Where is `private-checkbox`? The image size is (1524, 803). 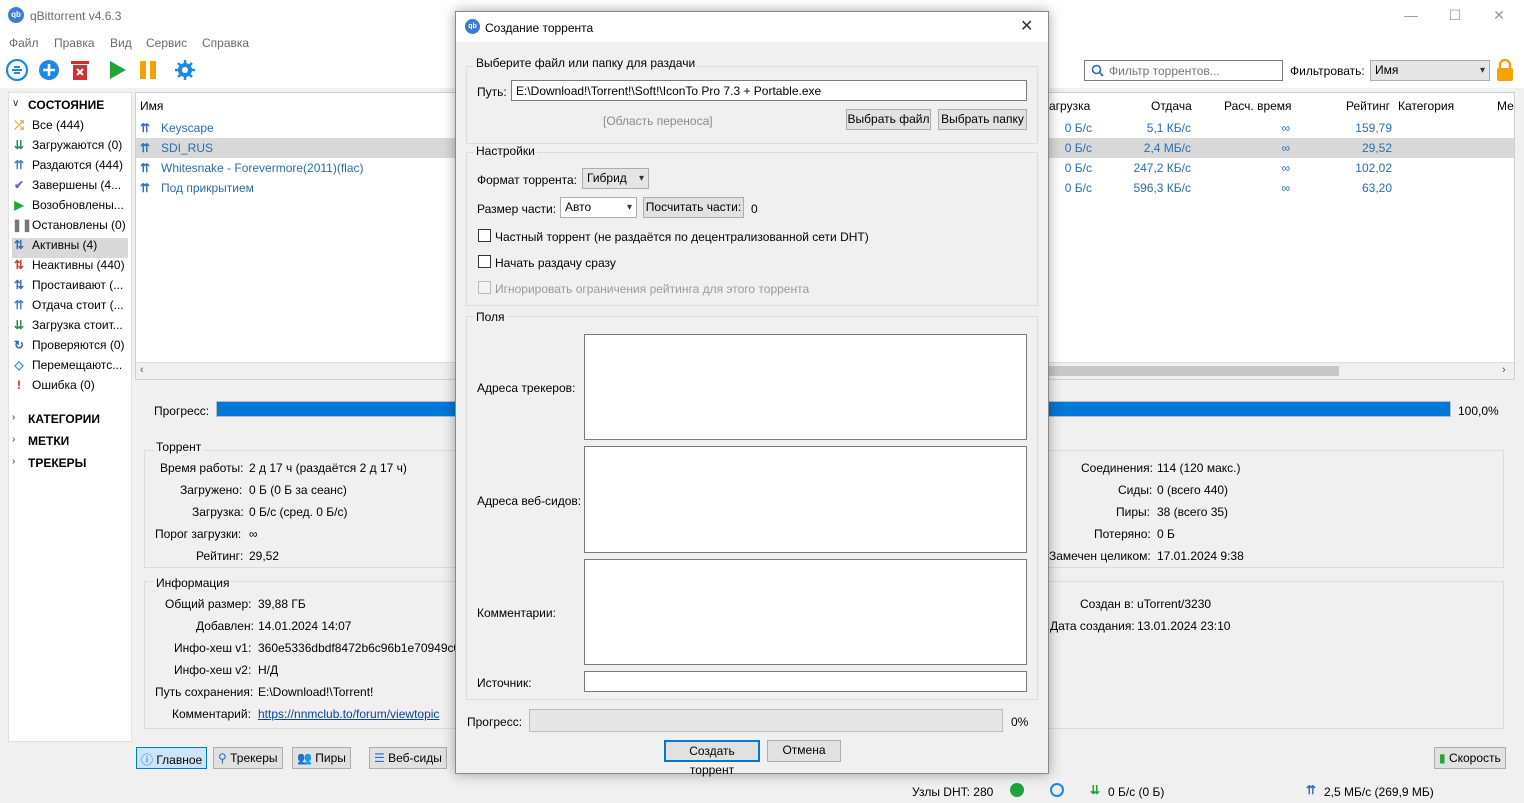
private-checkbox is located at coordinates (484, 235).